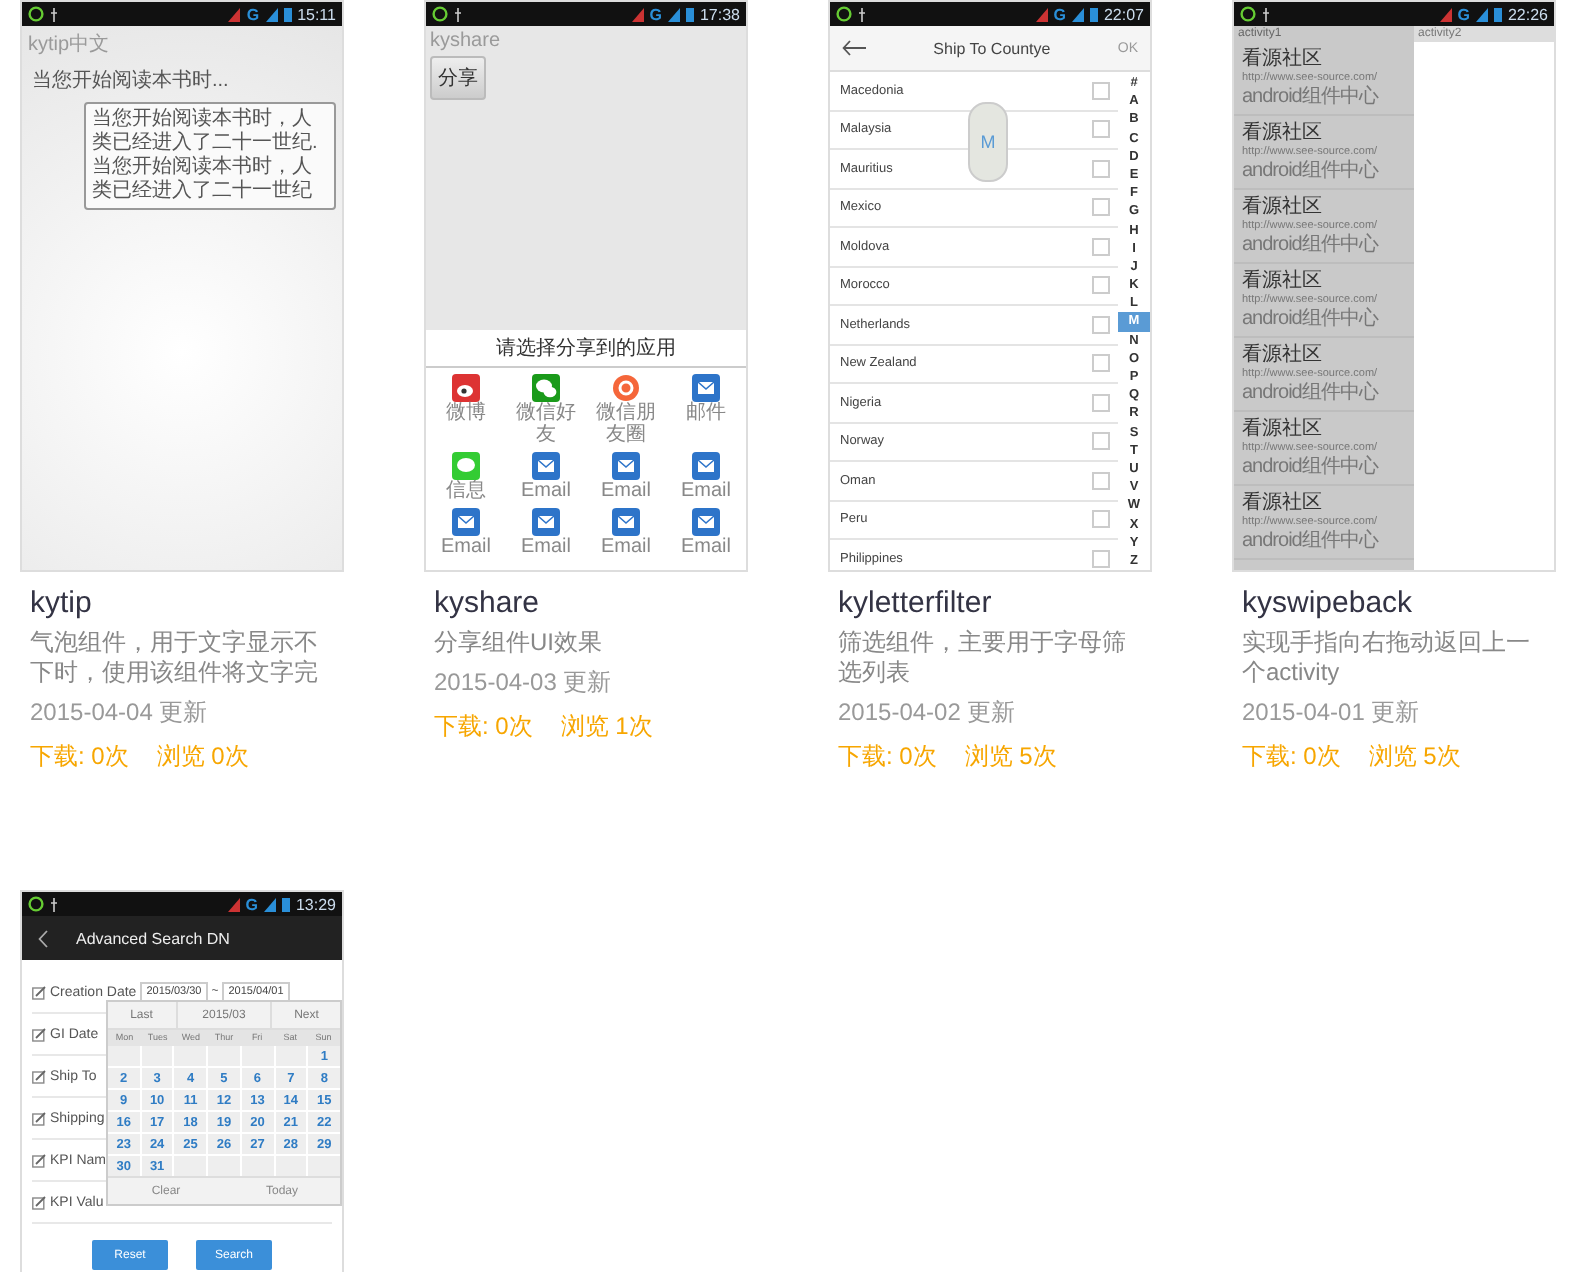  I want to click on app-label: 微信好友, so click(546, 424).